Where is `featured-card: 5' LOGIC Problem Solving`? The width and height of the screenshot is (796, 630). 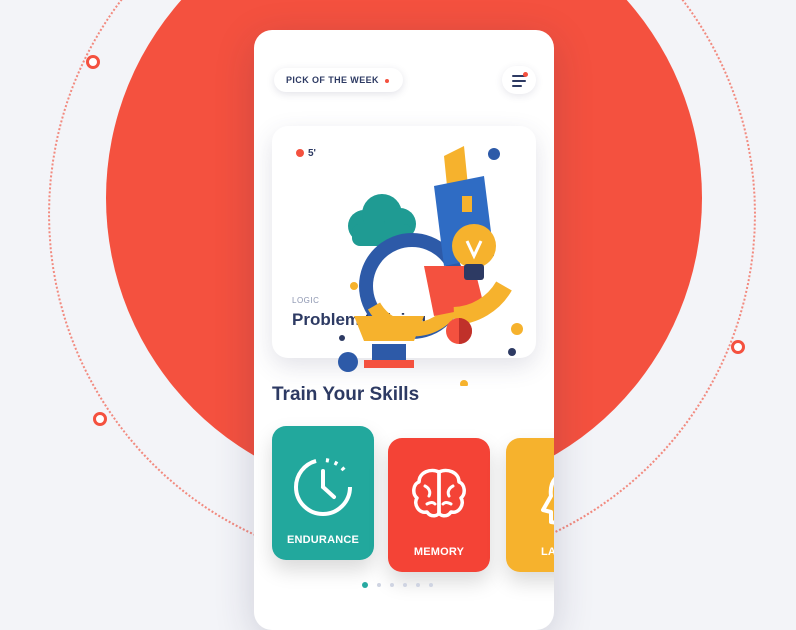
featured-card: 5' LOGIC Problem Solving is located at coordinates (404, 256).